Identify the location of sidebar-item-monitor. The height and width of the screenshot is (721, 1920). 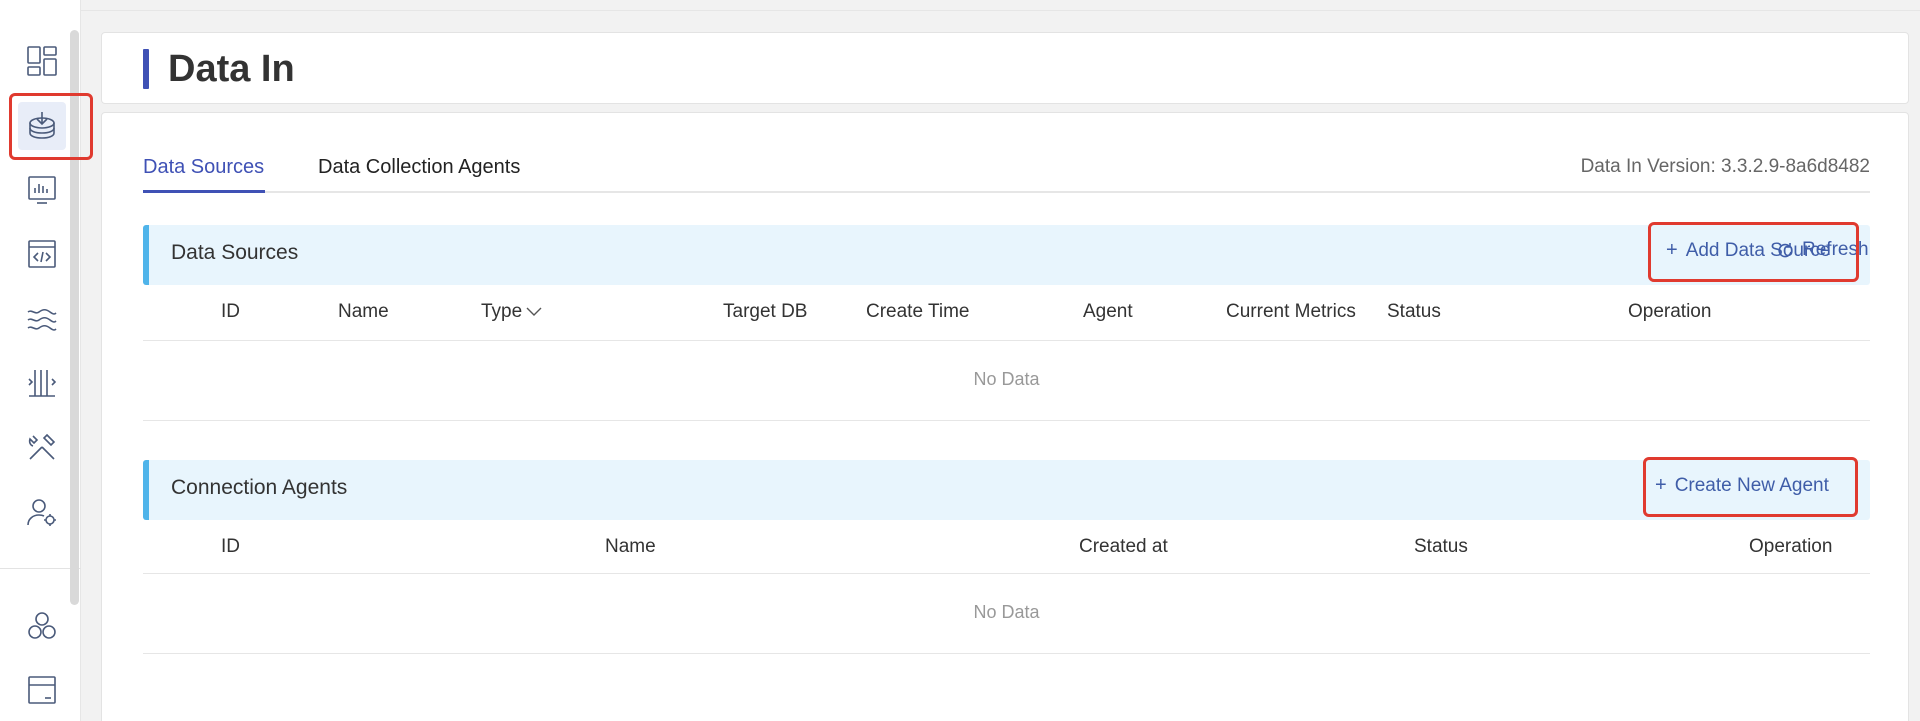
(42, 190).